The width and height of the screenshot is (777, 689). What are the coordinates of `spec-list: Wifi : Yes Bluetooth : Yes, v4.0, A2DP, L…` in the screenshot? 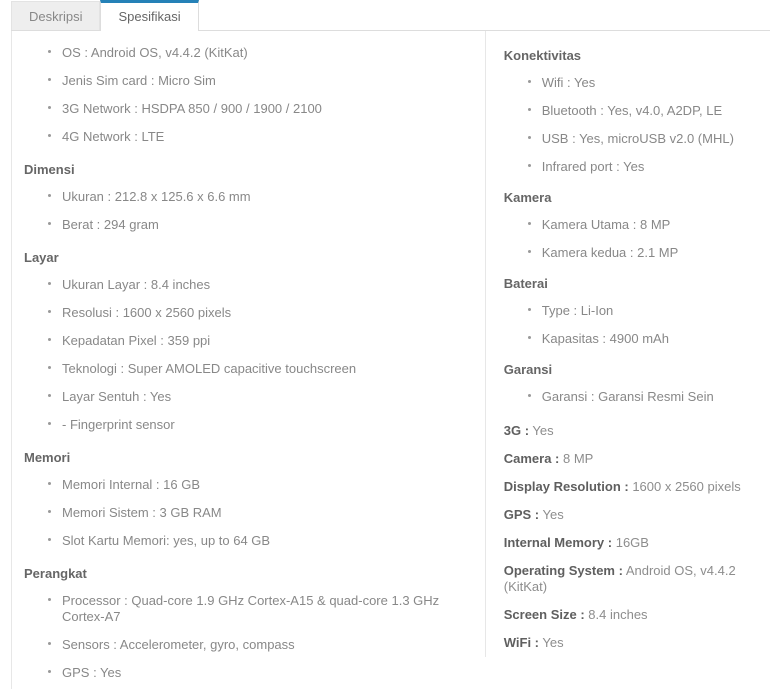 It's located at (632, 125).